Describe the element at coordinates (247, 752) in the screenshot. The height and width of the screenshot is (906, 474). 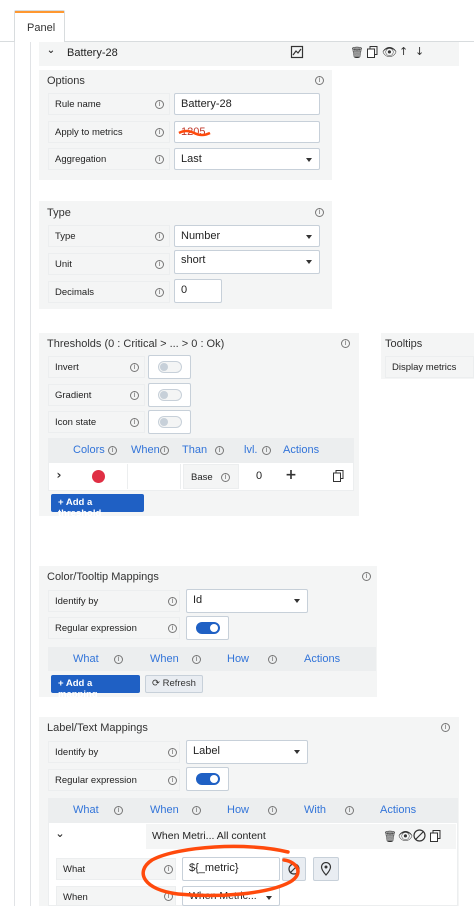
I see `identify-by-select: Label` at that location.